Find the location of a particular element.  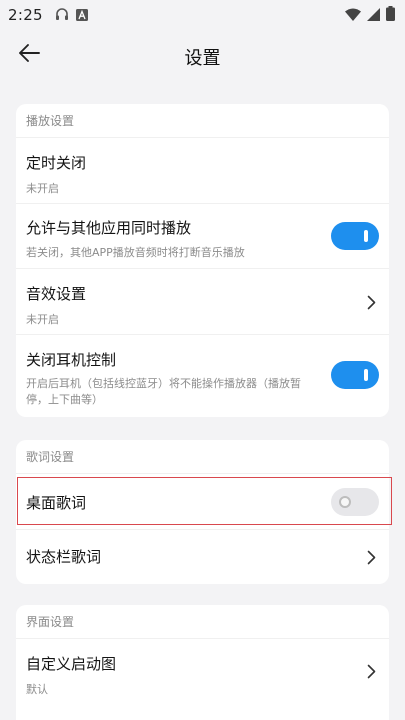

font-a-icon is located at coordinates (81, 15).